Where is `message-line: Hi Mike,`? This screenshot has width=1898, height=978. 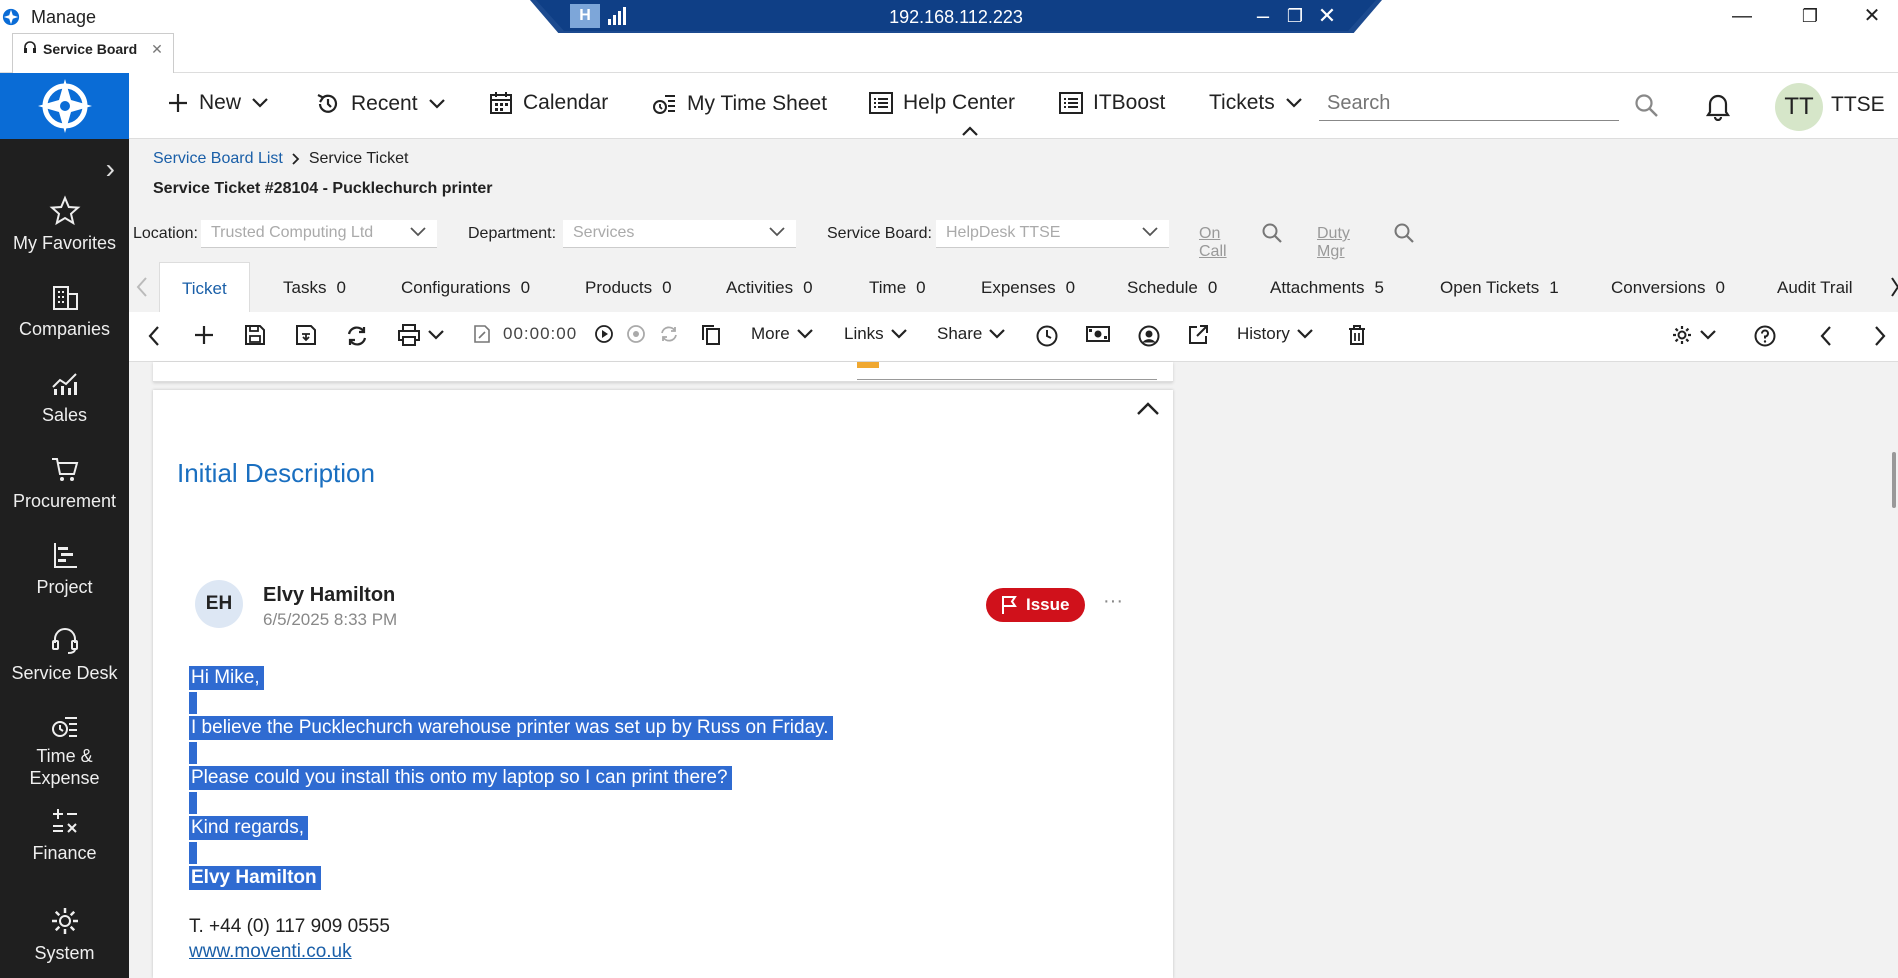
message-line: Hi Mike, is located at coordinates (226, 678).